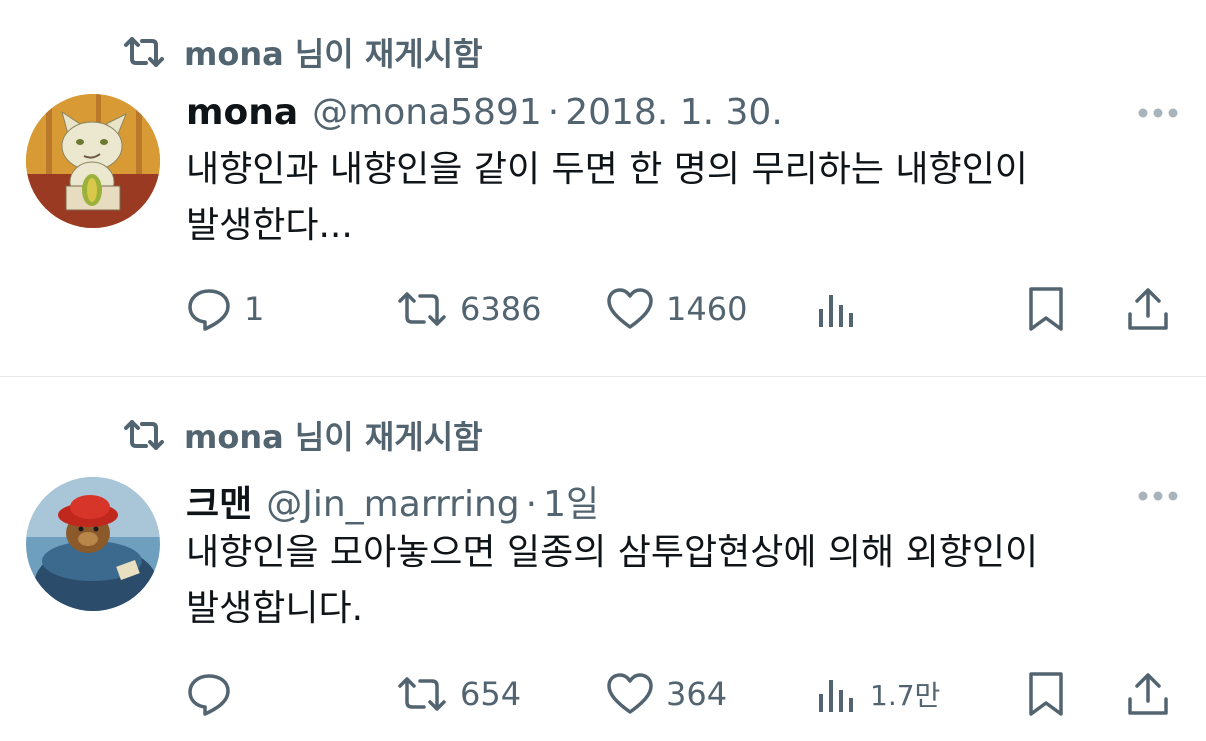 This screenshot has width=1206, height=741. What do you see at coordinates (697, 694) in the screenshot?
I see `like-count: 364` at bounding box center [697, 694].